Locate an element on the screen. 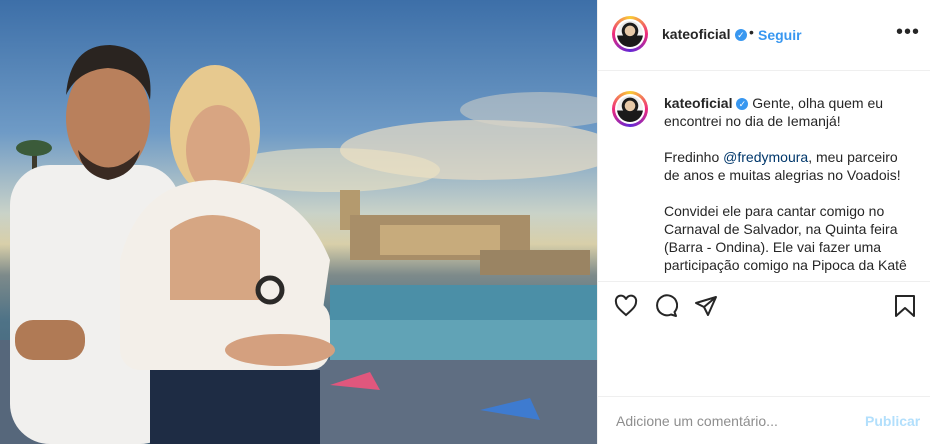  mention-link: @fredymoura is located at coordinates (765, 157).